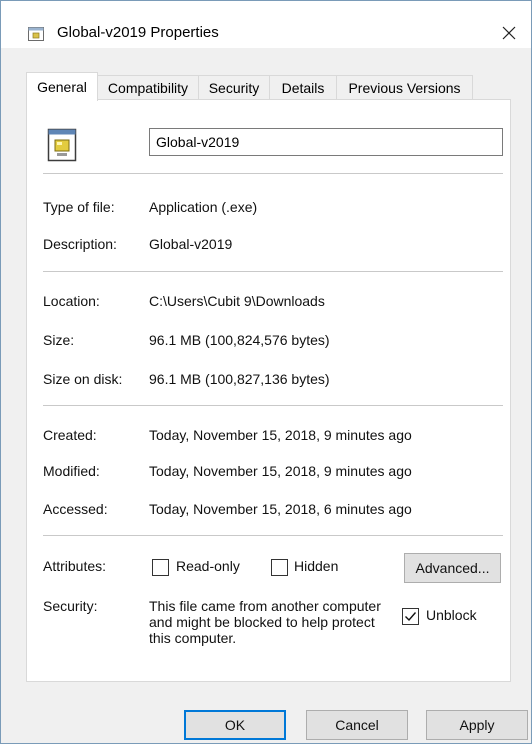 The width and height of the screenshot is (532, 744). I want to click on size-on-disk-label: Size on disk:, so click(83, 379).